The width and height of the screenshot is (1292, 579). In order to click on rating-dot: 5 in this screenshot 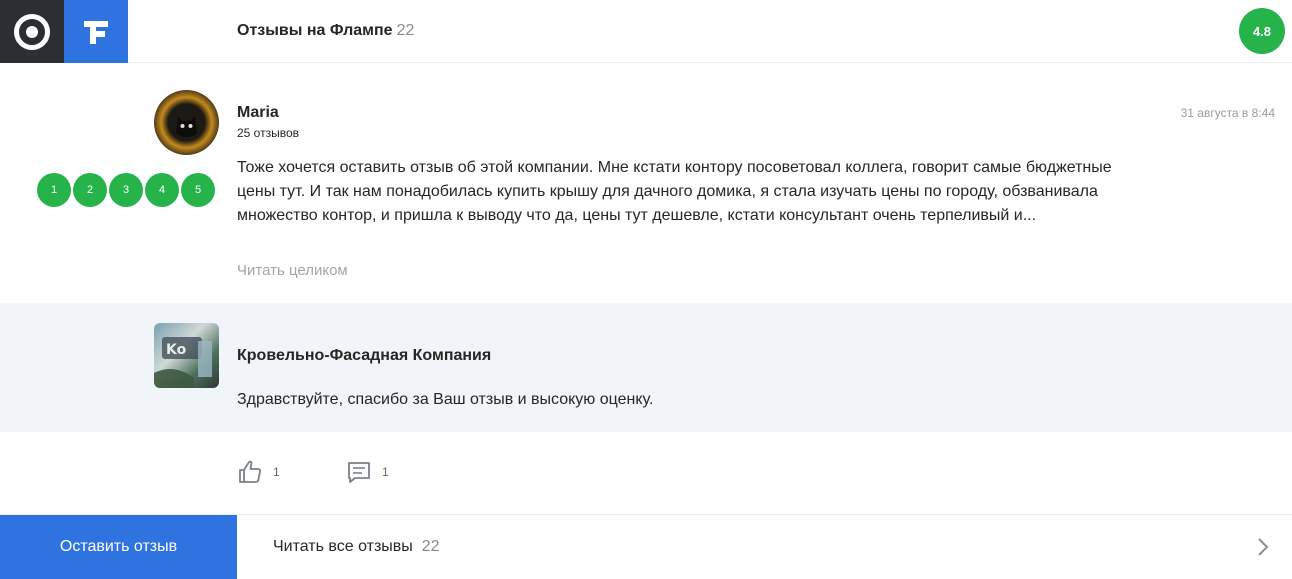, I will do `click(198, 190)`.